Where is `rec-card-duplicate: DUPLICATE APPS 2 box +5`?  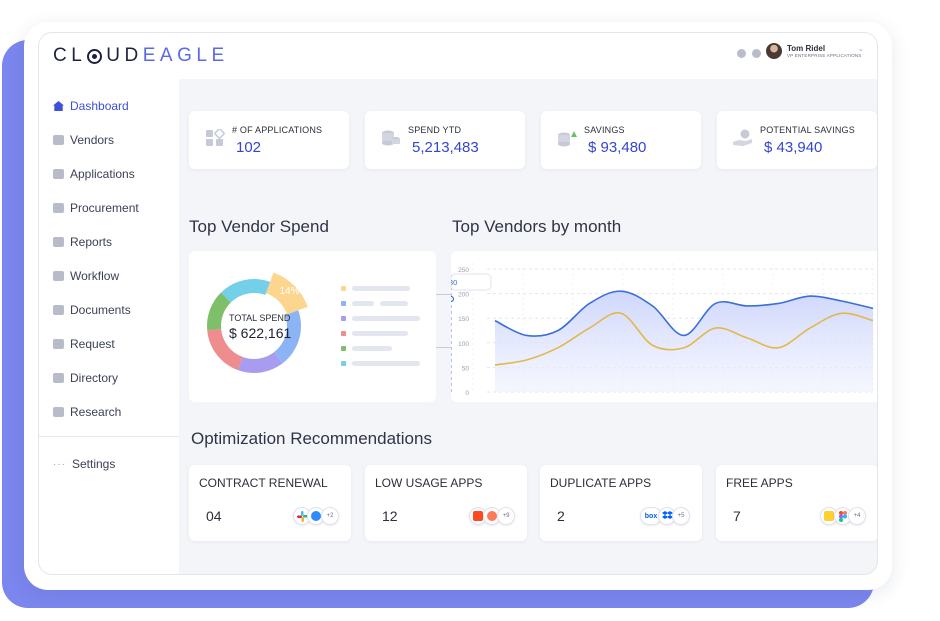 rec-card-duplicate: DUPLICATE APPS 2 box +5 is located at coordinates (621, 503).